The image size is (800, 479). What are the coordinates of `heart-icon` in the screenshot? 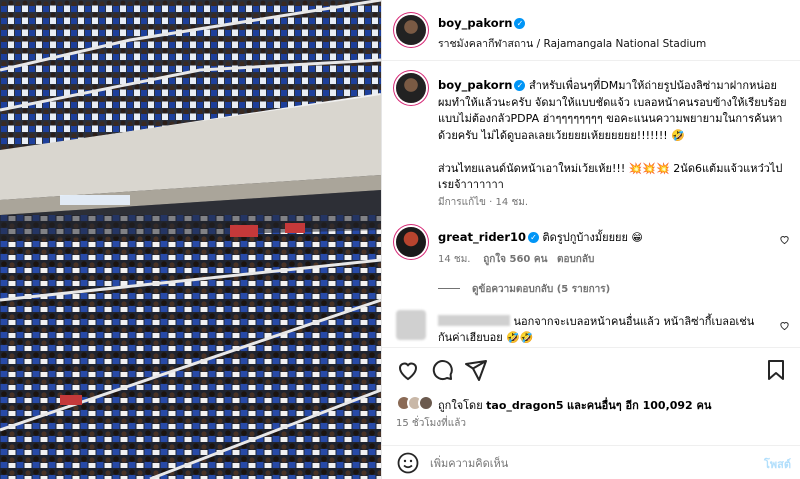 It's located at (408, 370).